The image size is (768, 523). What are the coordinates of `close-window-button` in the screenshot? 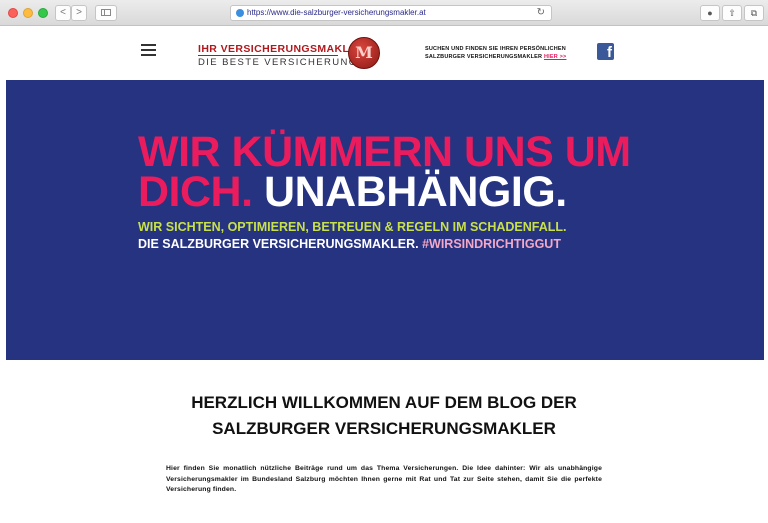 It's located at (13, 13).